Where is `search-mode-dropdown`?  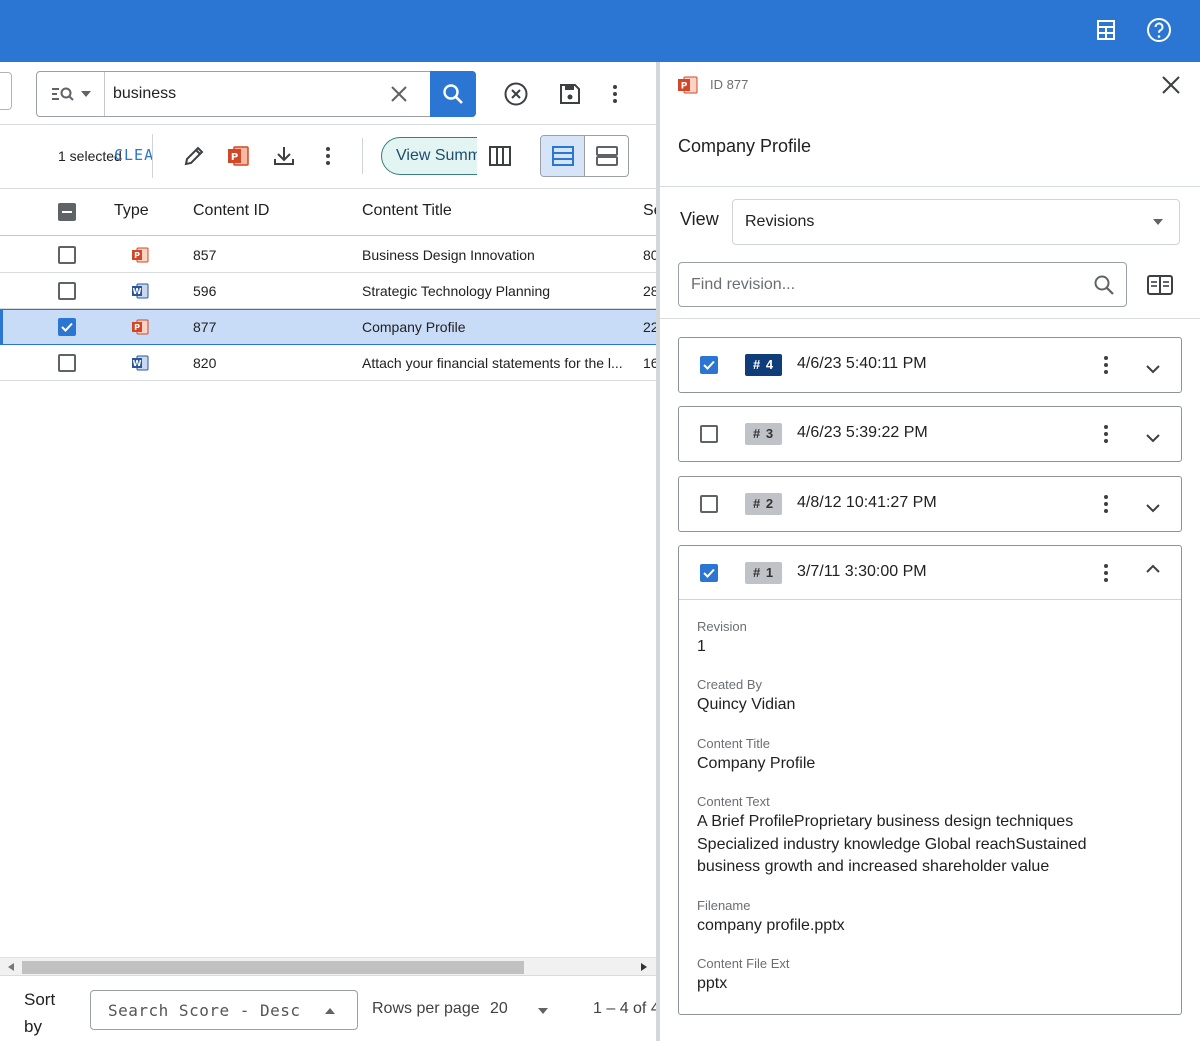
search-mode-dropdown is located at coordinates (71, 94).